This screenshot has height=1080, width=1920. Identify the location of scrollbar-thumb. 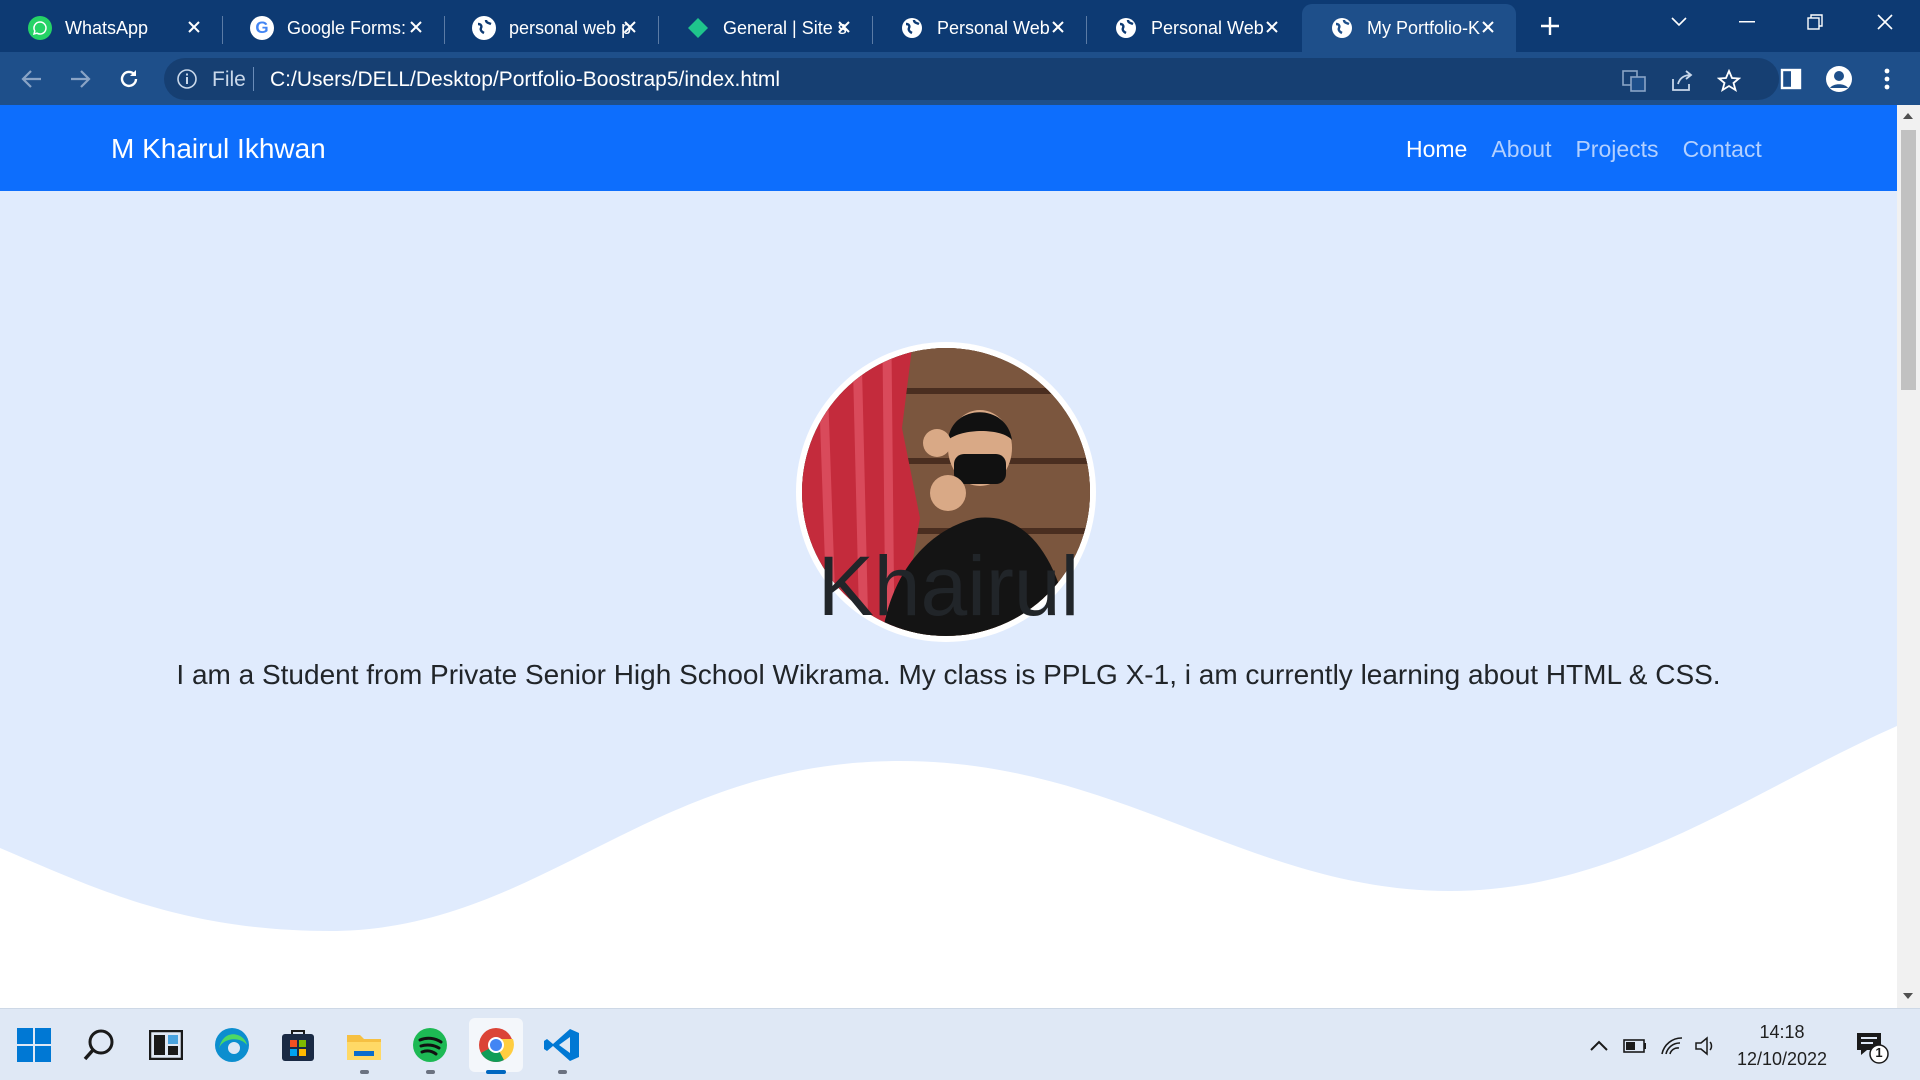
(1908, 260).